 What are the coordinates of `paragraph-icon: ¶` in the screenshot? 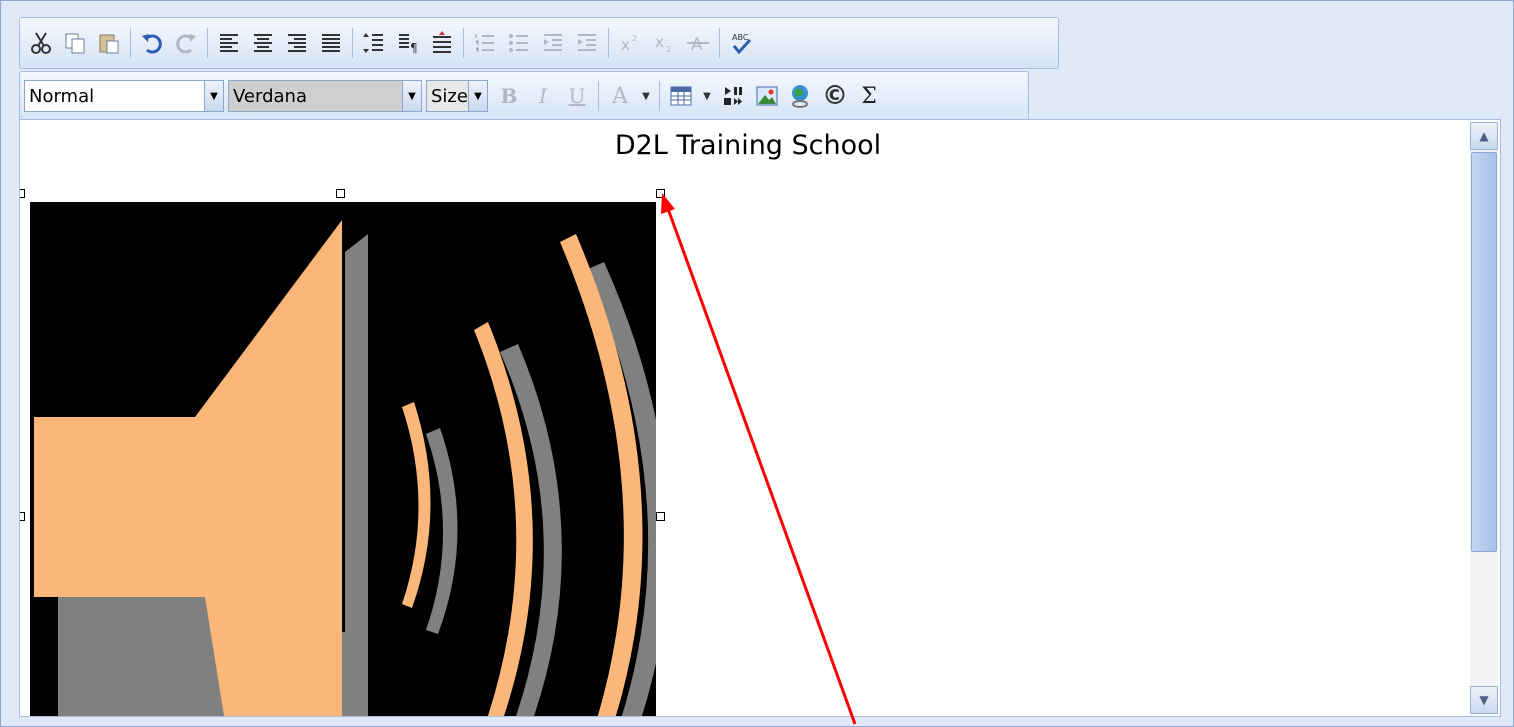 It's located at (408, 43).